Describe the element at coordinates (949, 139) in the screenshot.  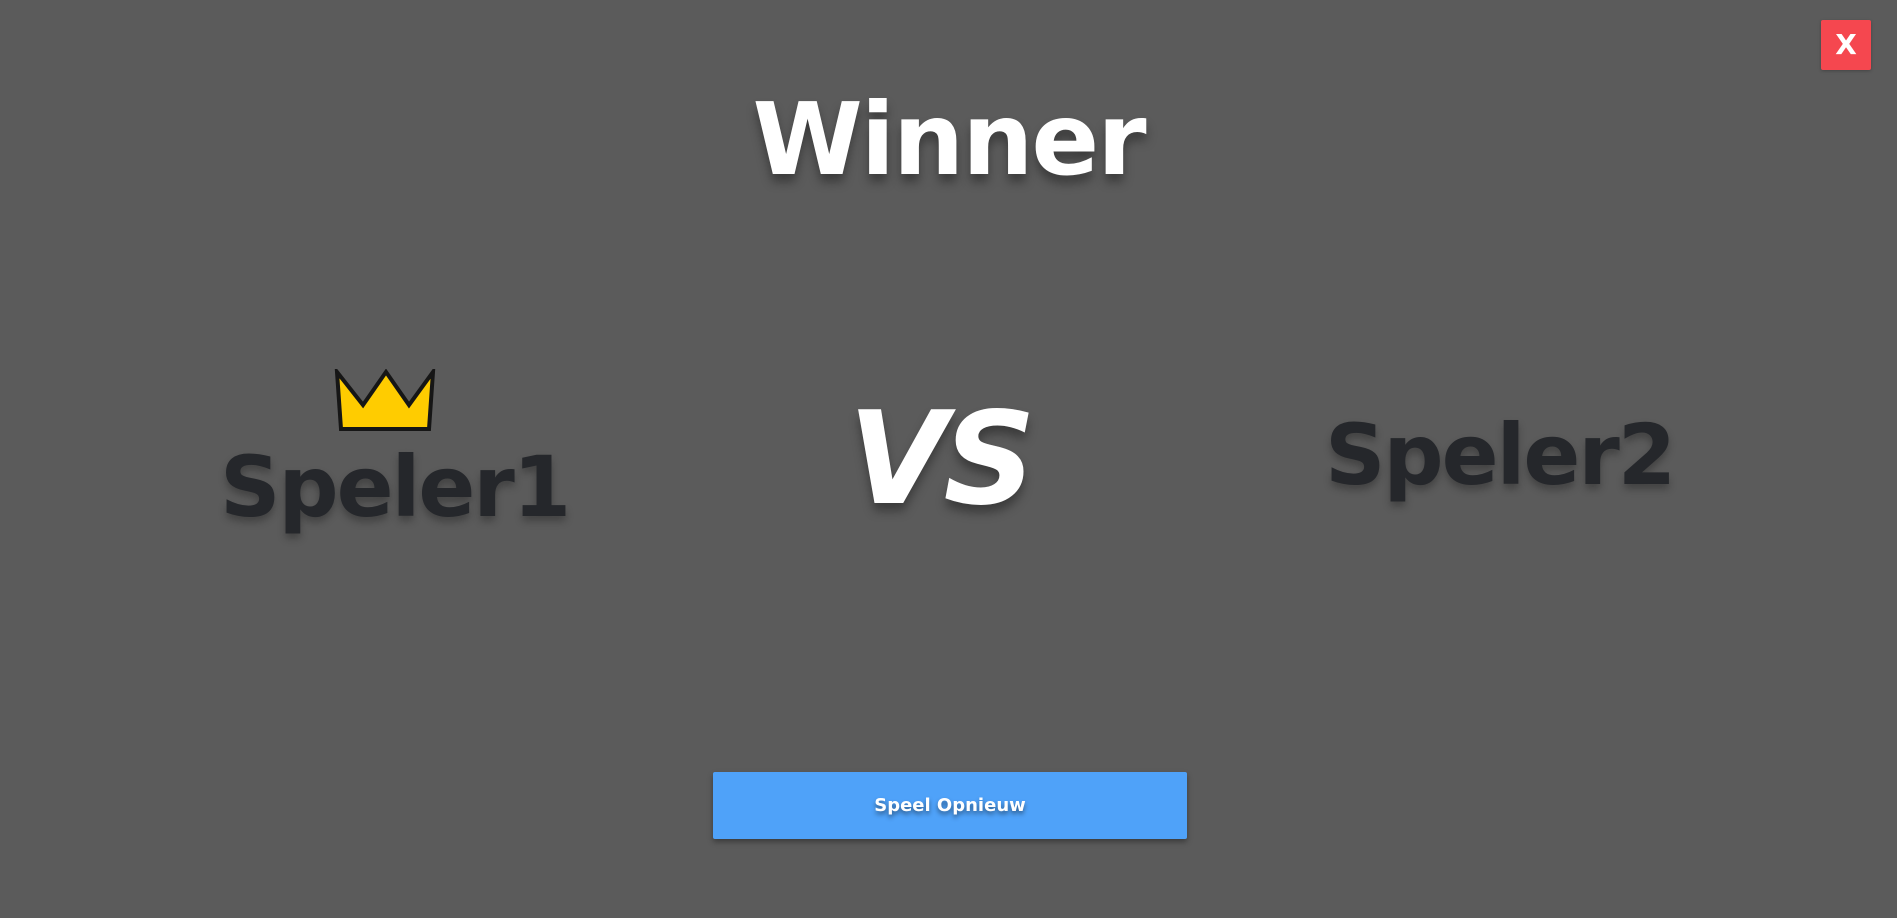
I see `winner-title: Winner` at that location.